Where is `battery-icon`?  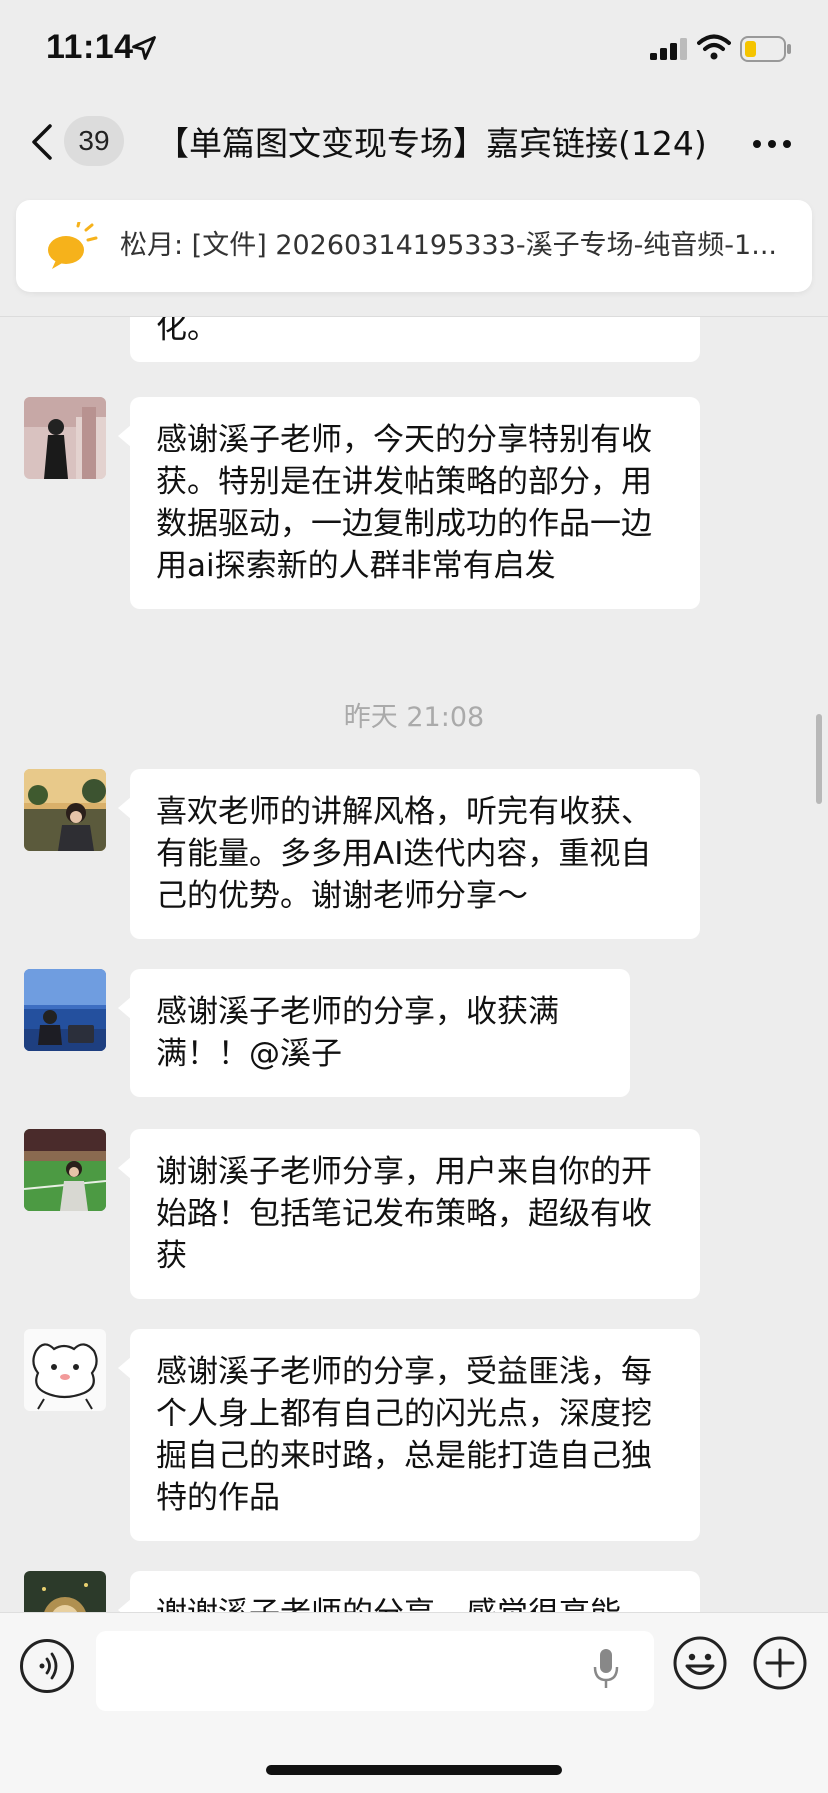 battery-icon is located at coordinates (765, 49).